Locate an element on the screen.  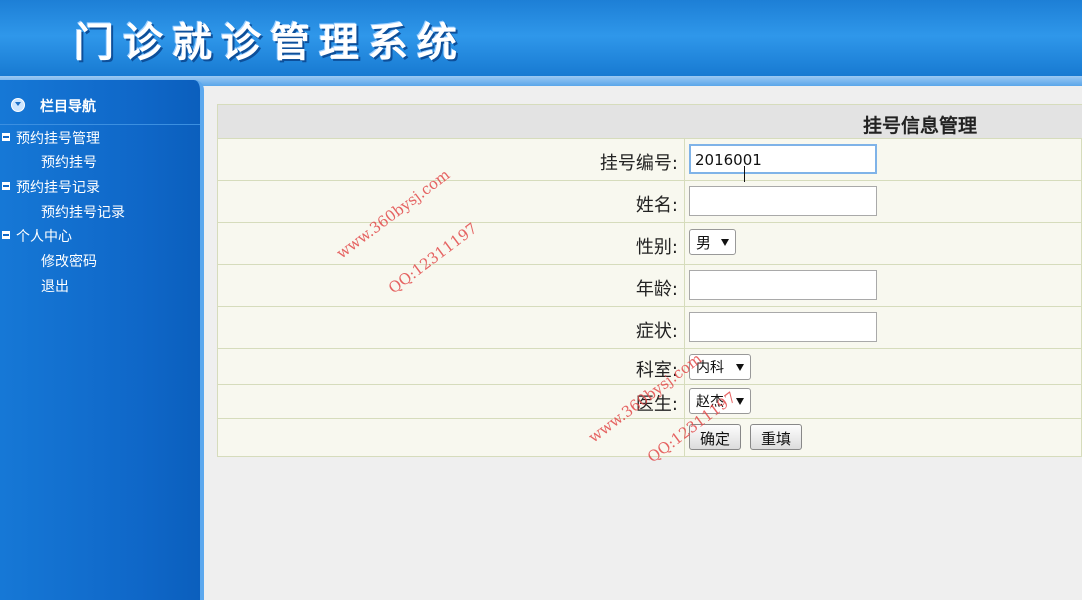
name-input is located at coordinates (783, 201).